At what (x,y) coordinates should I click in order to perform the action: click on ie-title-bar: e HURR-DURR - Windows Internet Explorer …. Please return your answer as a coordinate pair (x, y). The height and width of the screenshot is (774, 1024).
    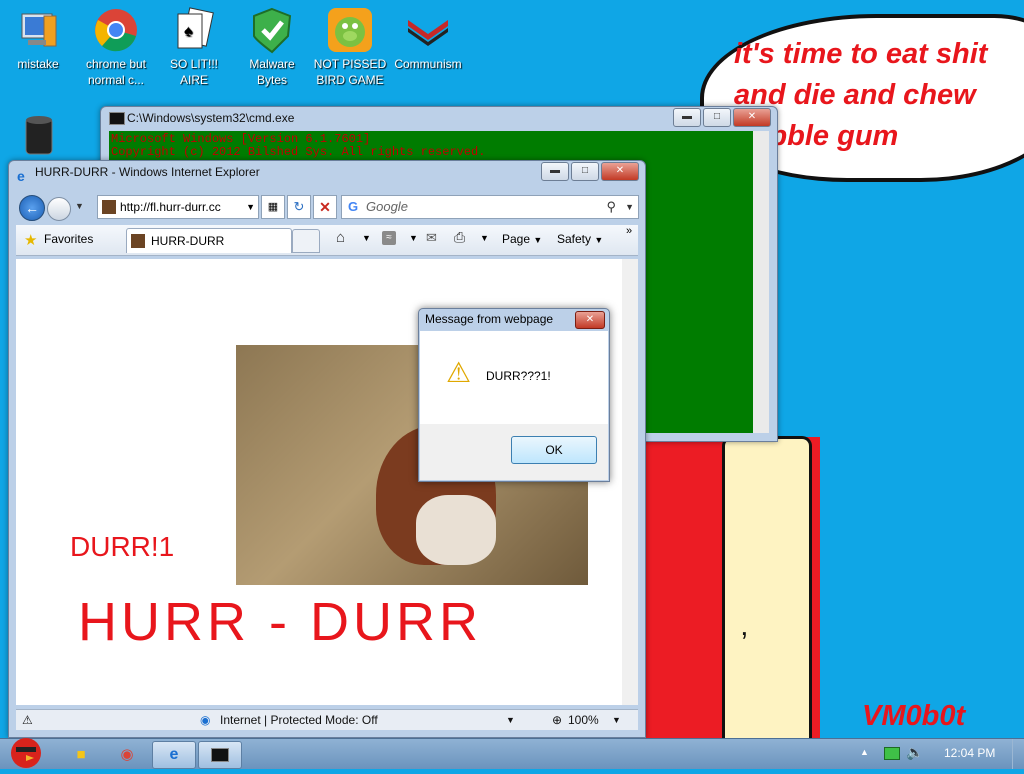
    Looking at the image, I should click on (327, 172).